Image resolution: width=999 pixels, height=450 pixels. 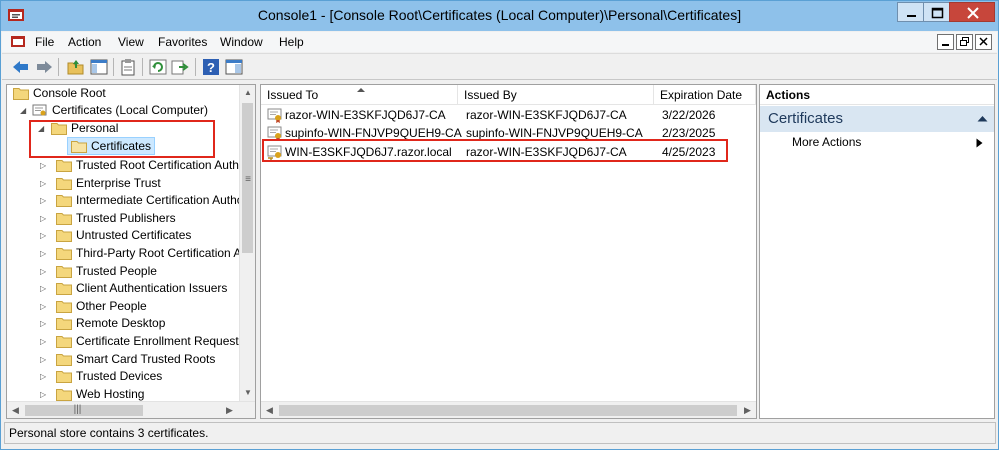 I want to click on tree-node-certificates: Certificates, so click(x=111, y=146).